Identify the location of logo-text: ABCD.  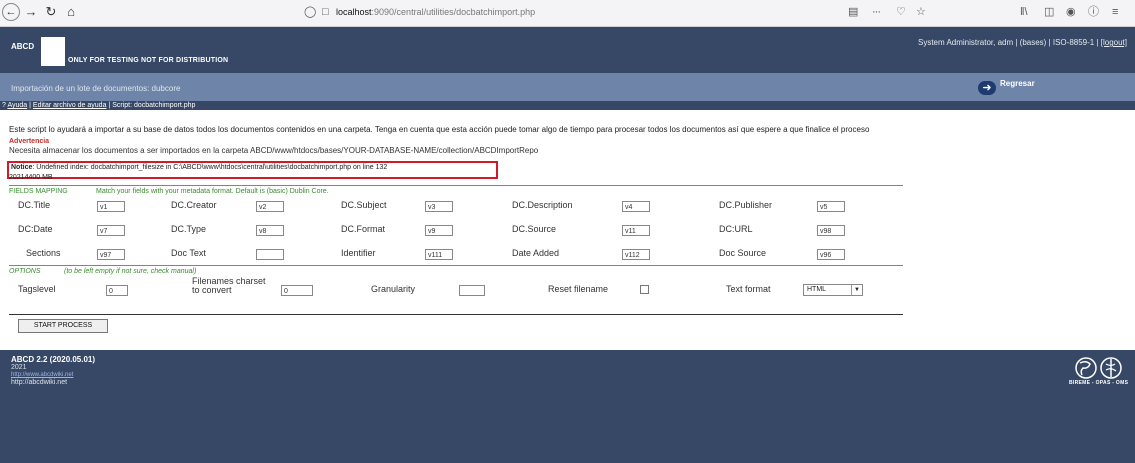
(23, 46).